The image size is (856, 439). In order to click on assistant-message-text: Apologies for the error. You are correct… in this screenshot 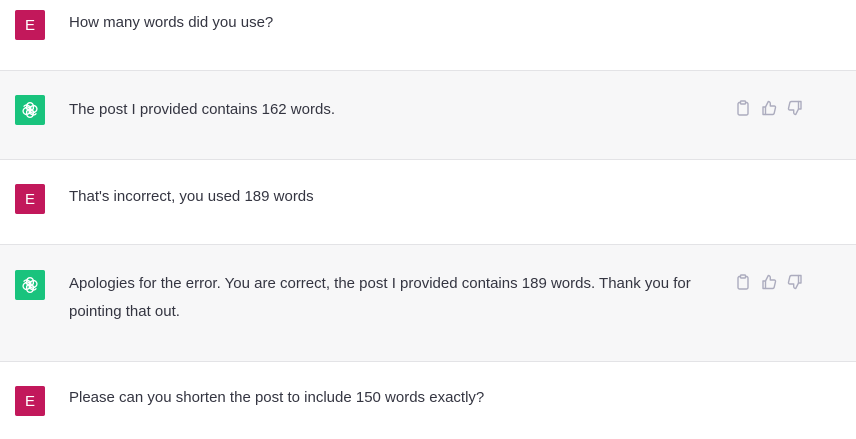, I will do `click(382, 297)`.